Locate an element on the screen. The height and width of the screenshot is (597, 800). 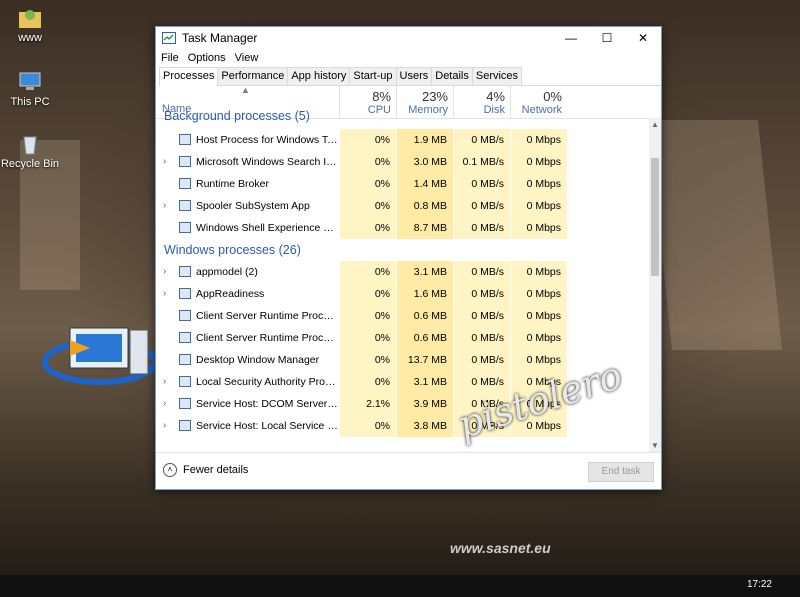
forum-logo-image is located at coordinates (100, 356).